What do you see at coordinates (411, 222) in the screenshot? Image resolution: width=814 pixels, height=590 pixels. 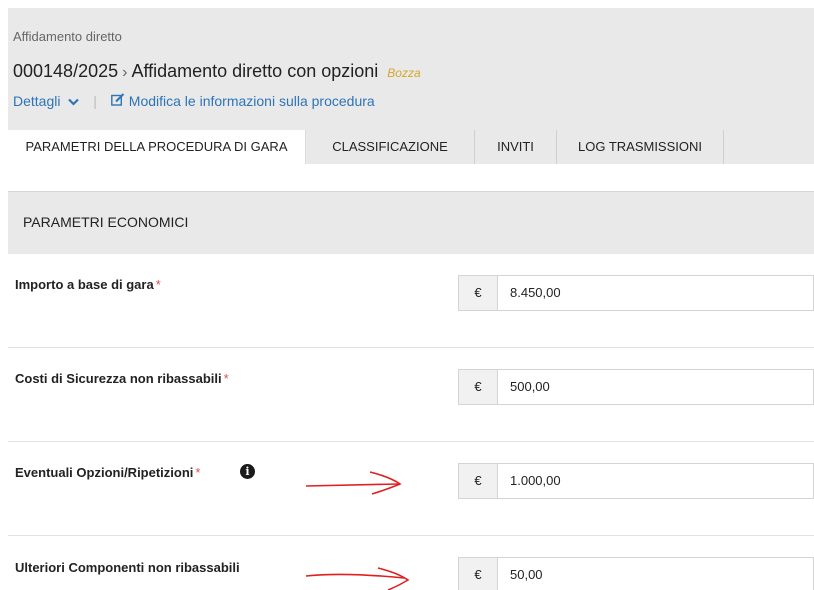 I see `section-header: PARAMETRI ECONOMICI` at bounding box center [411, 222].